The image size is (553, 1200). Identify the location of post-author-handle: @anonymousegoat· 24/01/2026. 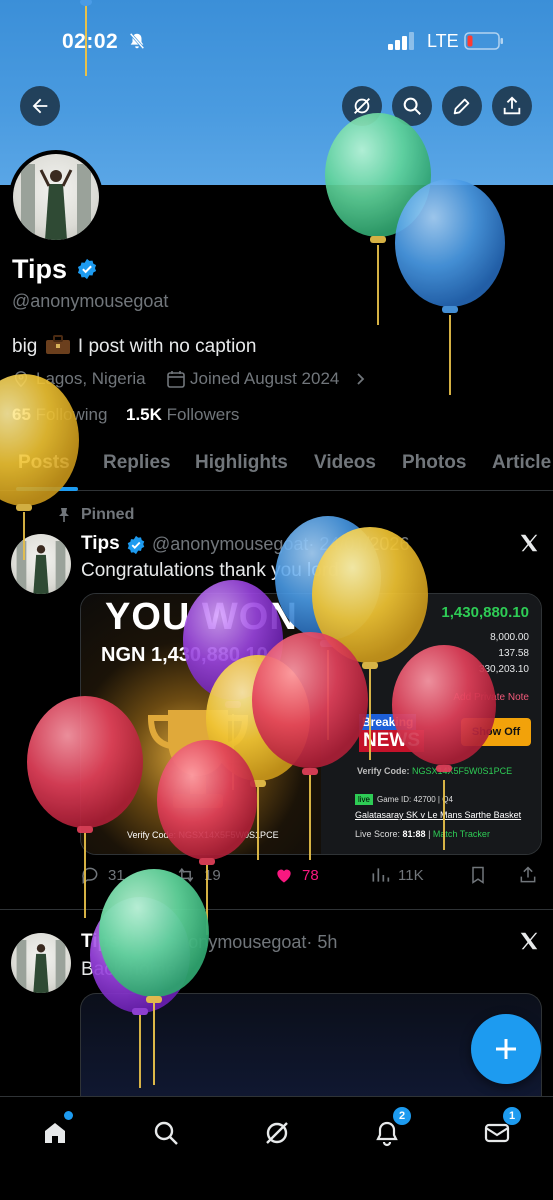
(280, 544).